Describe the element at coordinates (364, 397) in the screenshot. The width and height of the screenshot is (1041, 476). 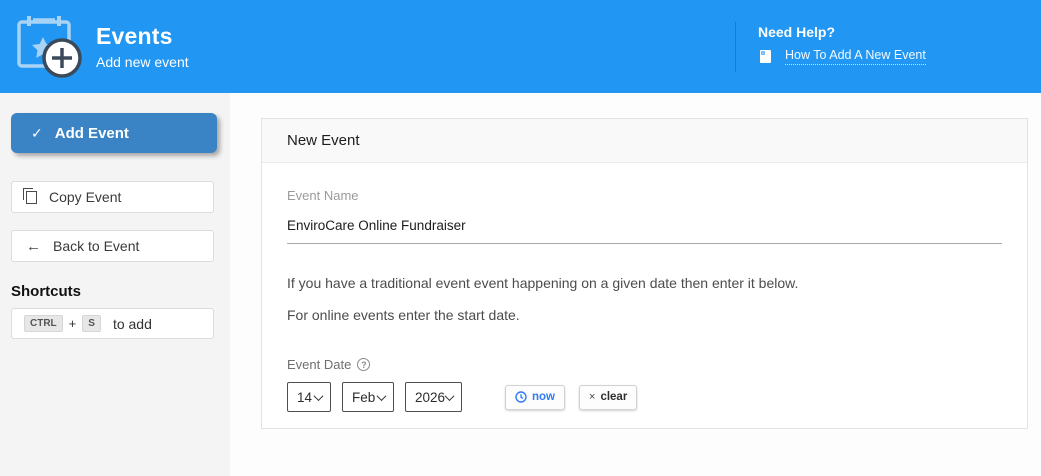
I see `month-select-value: Feb` at that location.